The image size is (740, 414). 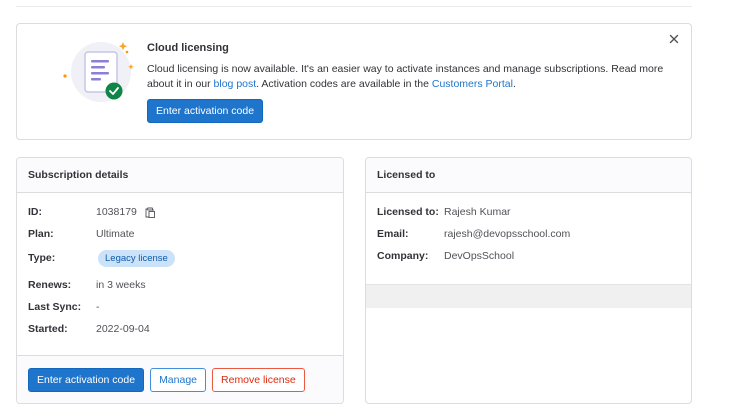 I want to click on manage-button: Manage, so click(x=178, y=380).